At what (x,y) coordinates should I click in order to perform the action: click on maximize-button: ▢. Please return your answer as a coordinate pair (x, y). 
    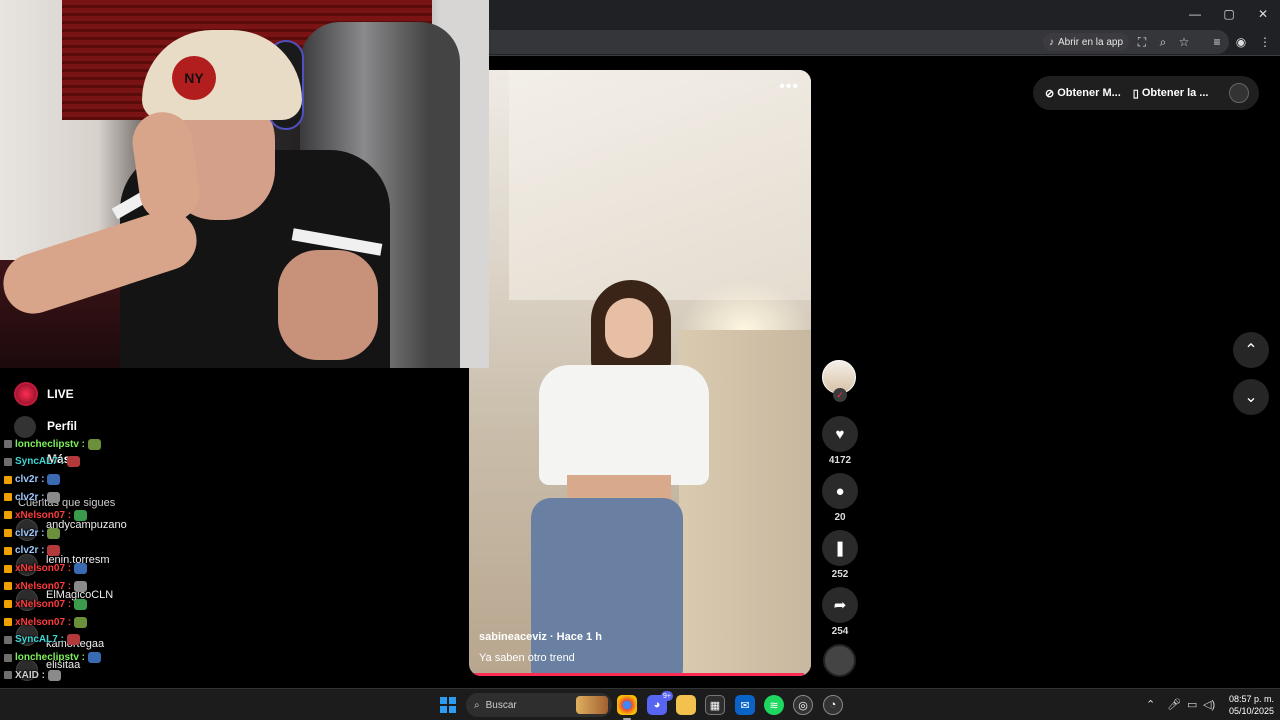
    Looking at the image, I should click on (1229, 14).